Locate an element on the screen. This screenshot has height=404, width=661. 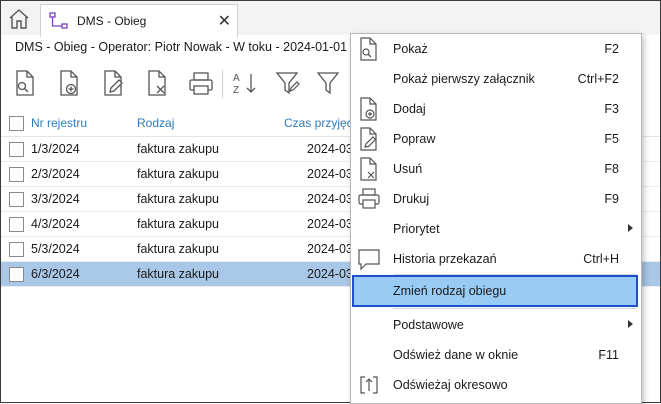
cell-nr: 4/3/2024 is located at coordinates (55, 224).